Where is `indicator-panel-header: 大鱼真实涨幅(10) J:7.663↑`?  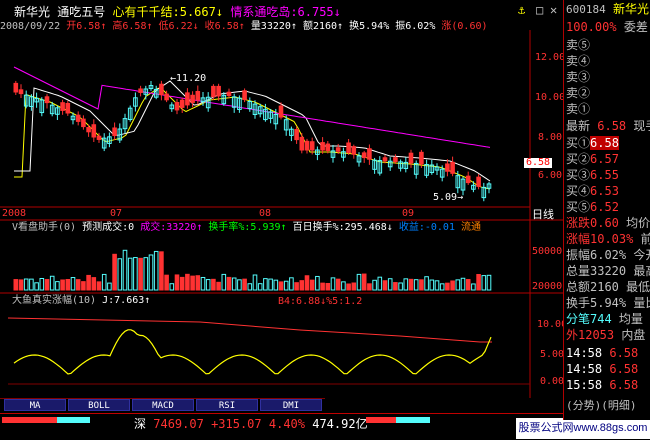
indicator-panel-header: 大鱼真实涨幅(10) J:7.663↑ is located at coordinates (81, 301).